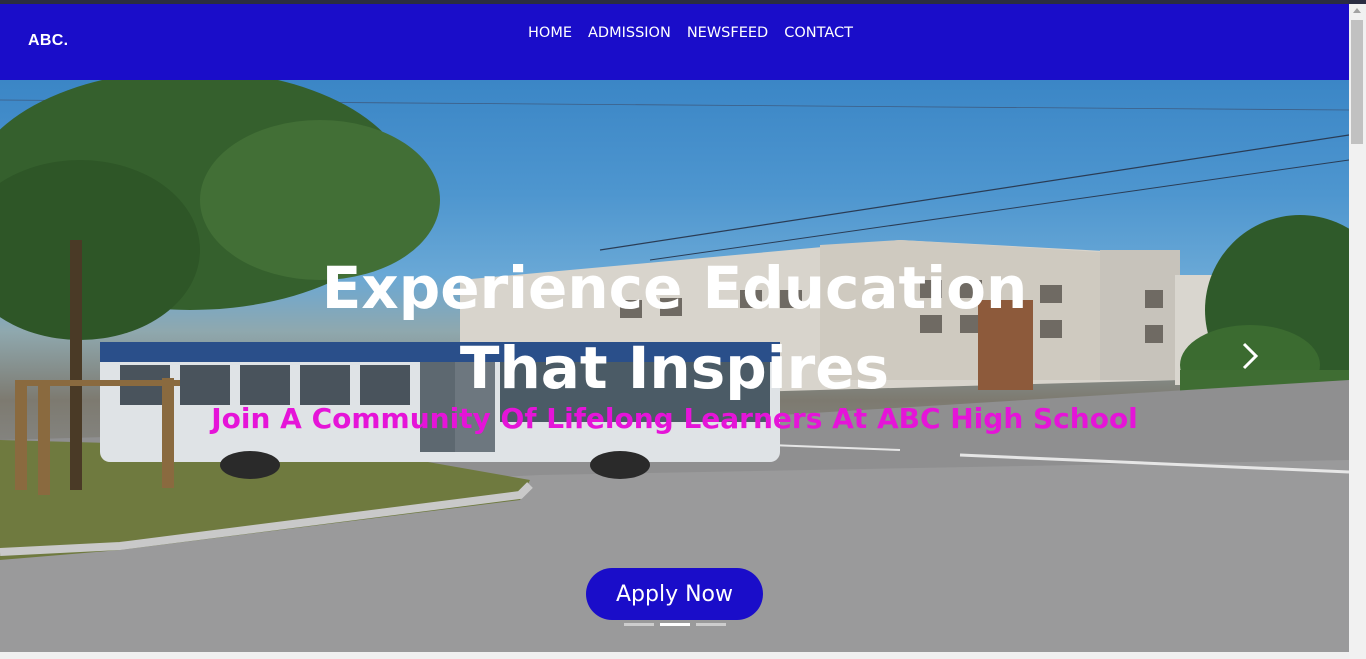 The width and height of the screenshot is (1366, 659). What do you see at coordinates (818, 33) in the screenshot?
I see `nav-link-contact: CONTACT` at bounding box center [818, 33].